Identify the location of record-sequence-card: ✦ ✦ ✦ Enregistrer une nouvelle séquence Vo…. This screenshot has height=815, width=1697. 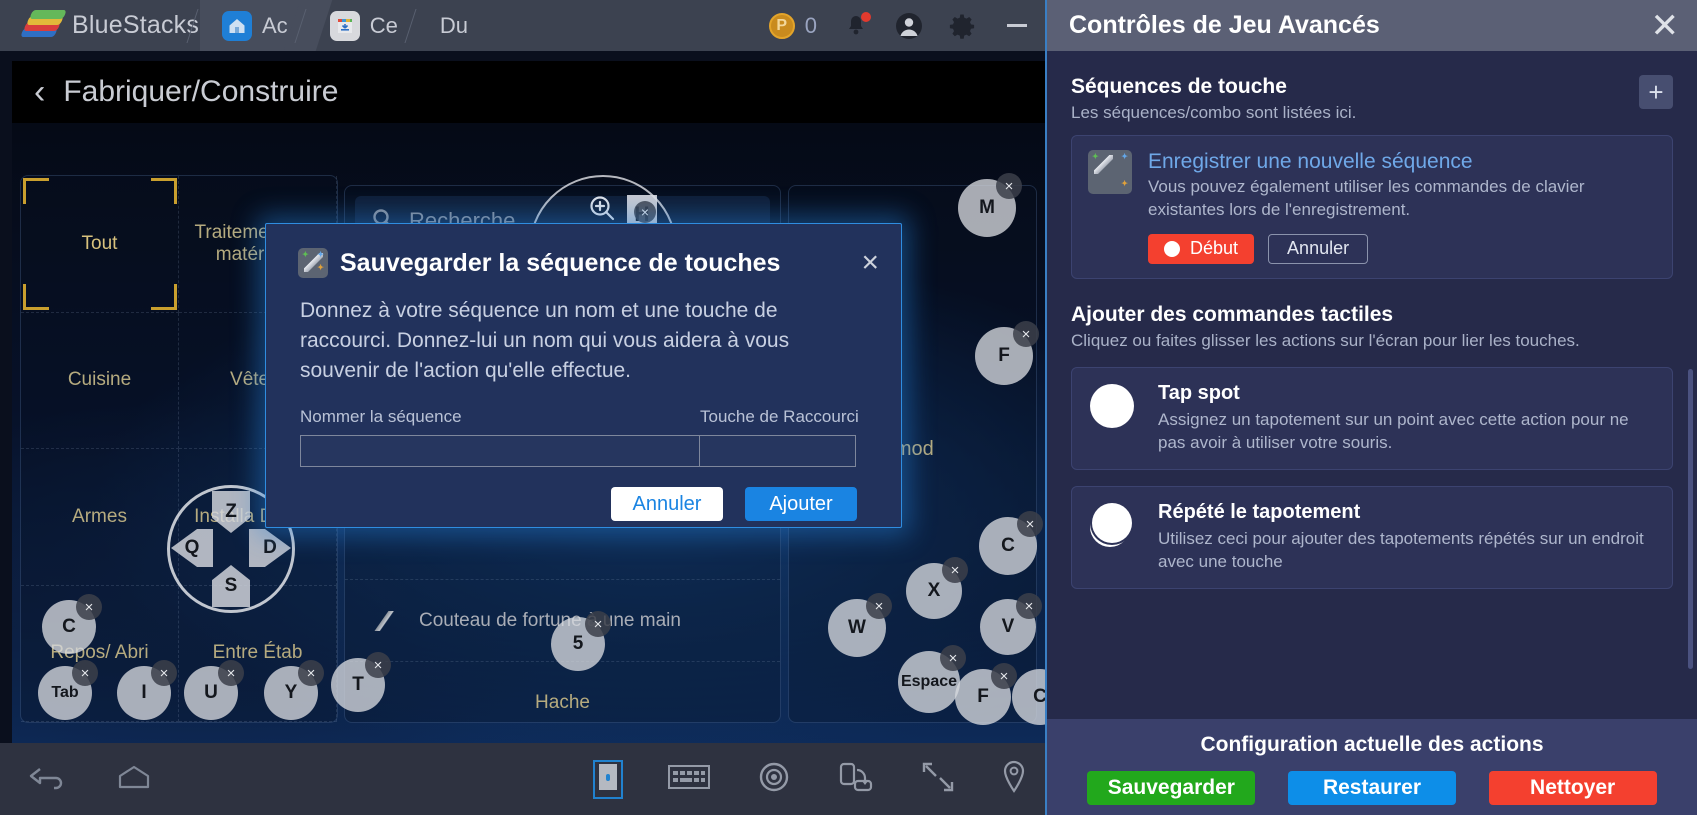
(1372, 207).